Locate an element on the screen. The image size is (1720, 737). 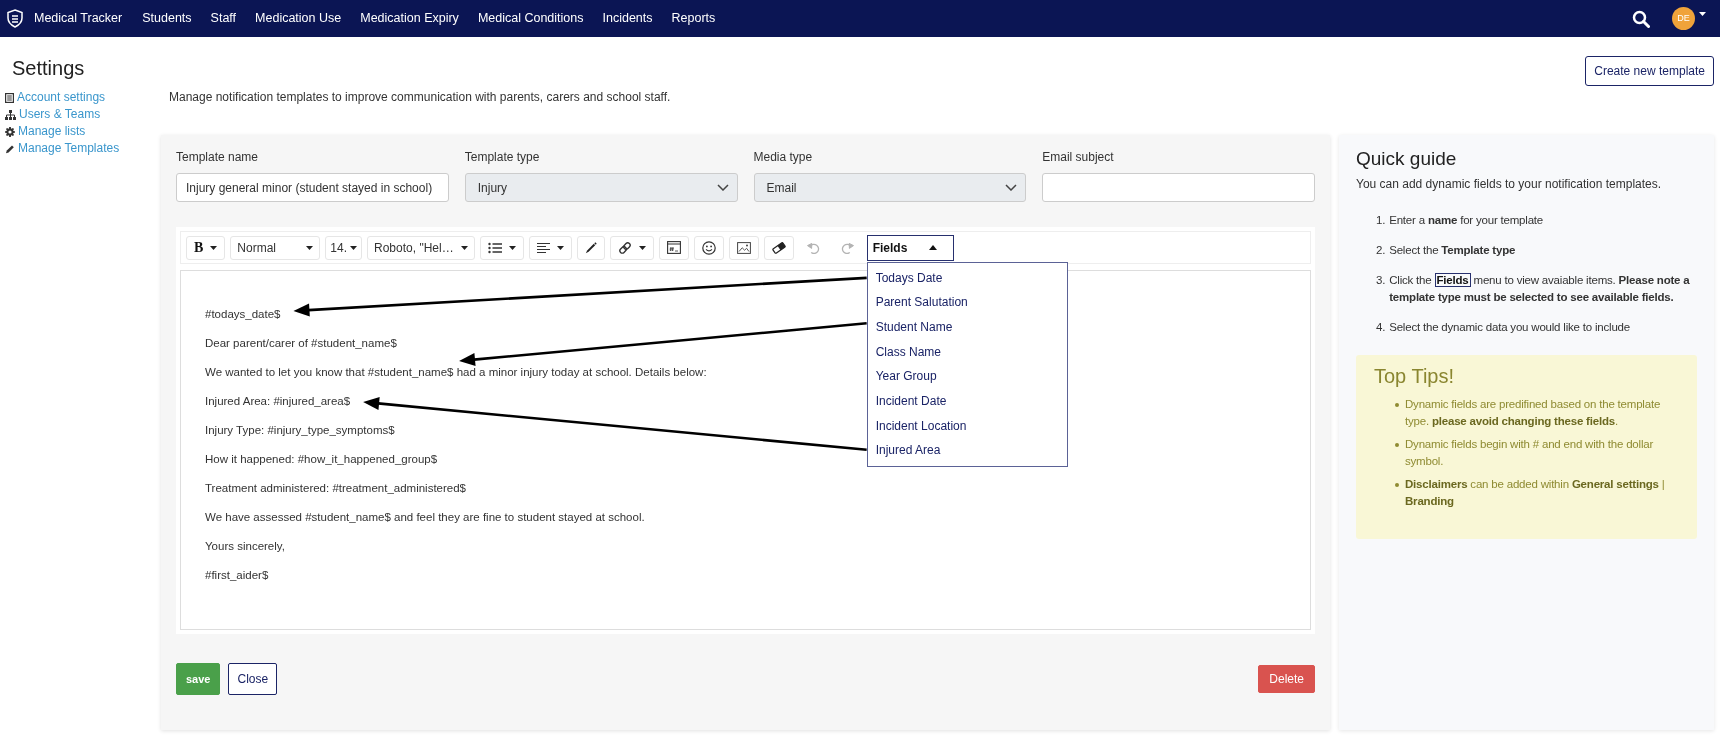
eraser-button is located at coordinates (778, 247).